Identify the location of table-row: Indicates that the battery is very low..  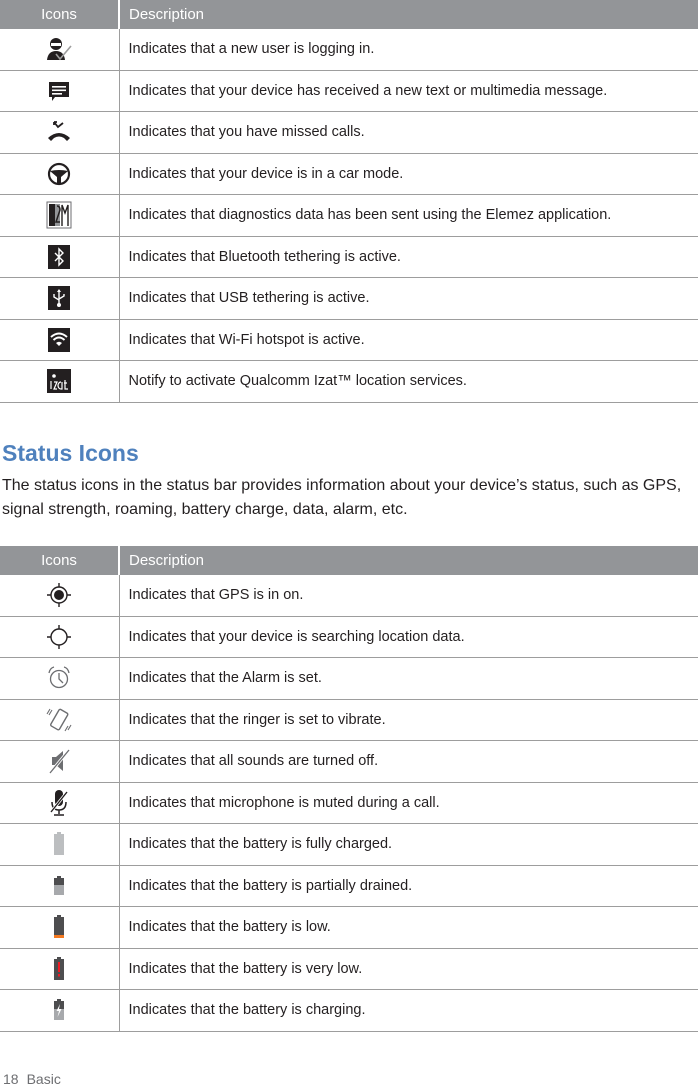
(349, 969).